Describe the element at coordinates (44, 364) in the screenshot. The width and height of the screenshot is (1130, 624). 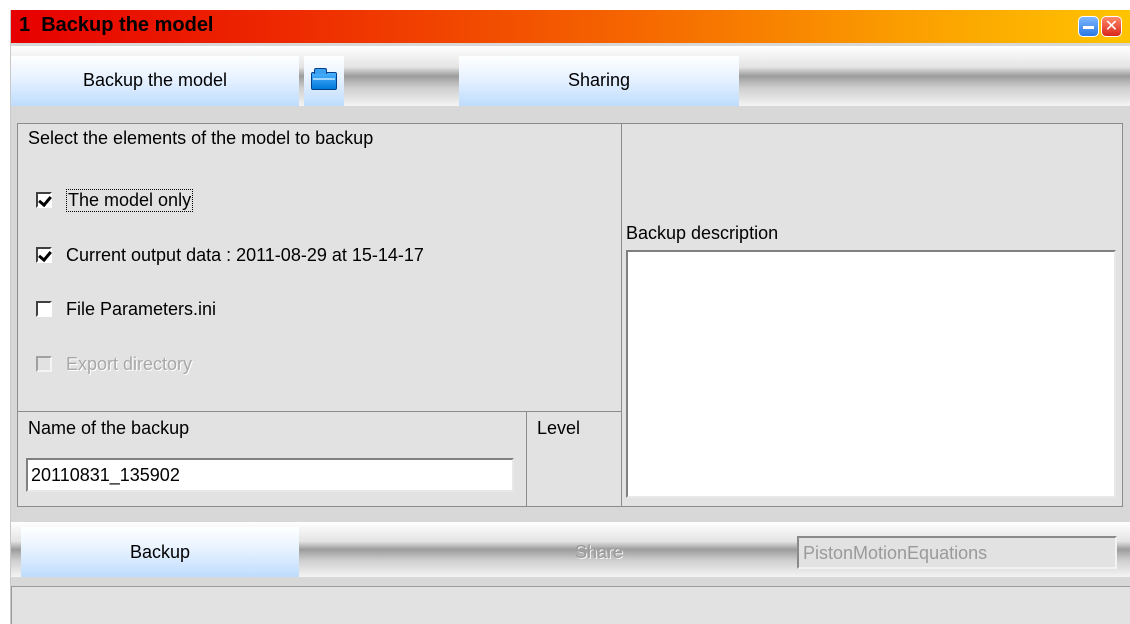
I see `checkbox-export-directory` at that location.